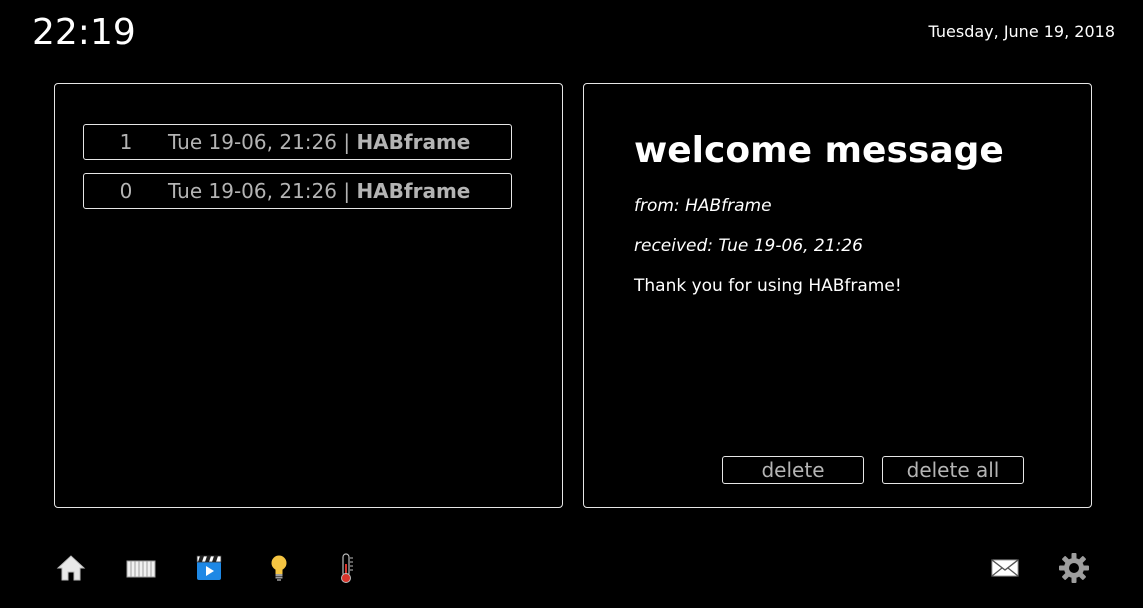  Describe the element at coordinates (793, 470) in the screenshot. I see `delete-button: delete` at that location.